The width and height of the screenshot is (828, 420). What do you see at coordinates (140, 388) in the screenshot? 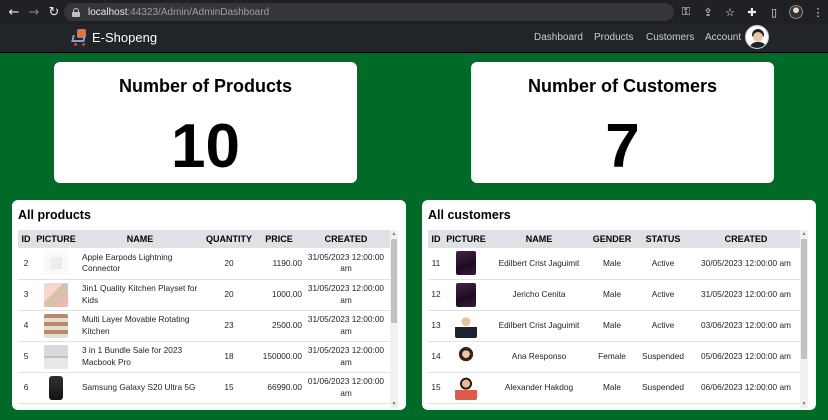
I see `product-name: Samsung Galaxy S20 Ultra 5G` at bounding box center [140, 388].